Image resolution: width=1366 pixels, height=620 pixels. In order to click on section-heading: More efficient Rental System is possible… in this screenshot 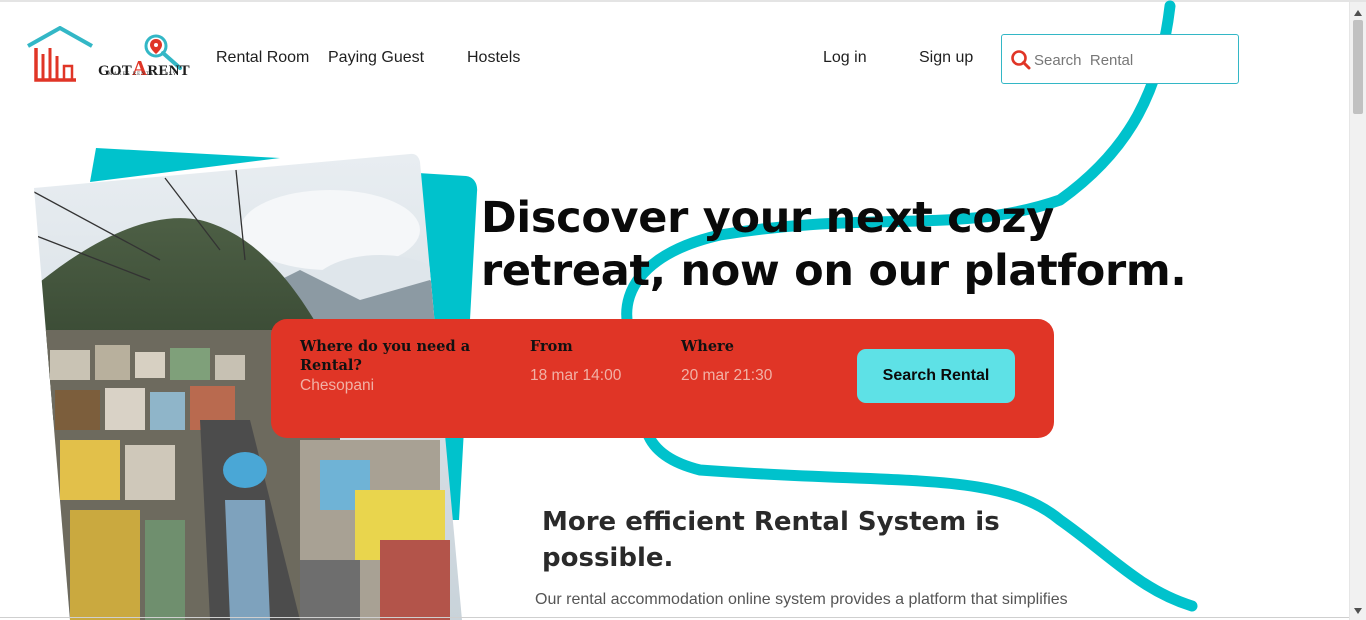, I will do `click(771, 540)`.